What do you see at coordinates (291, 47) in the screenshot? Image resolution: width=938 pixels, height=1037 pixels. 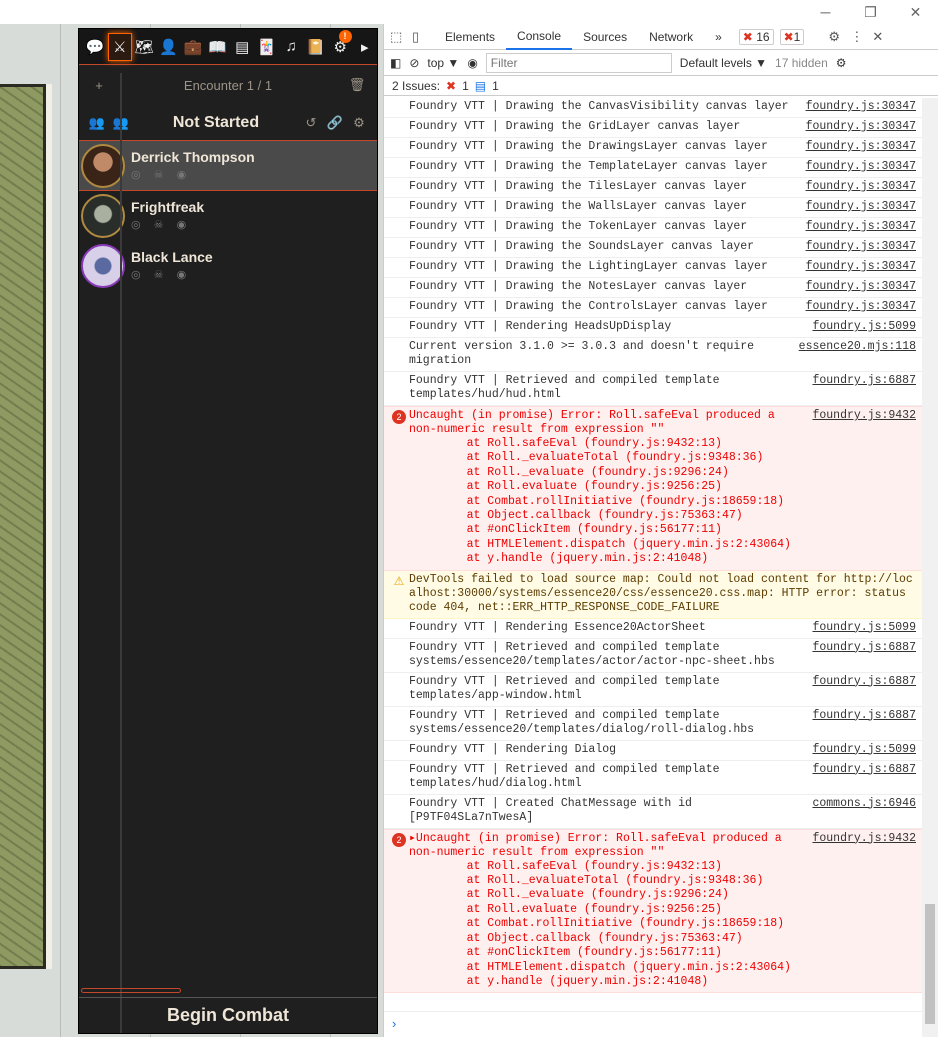 I see `playlists-tab-icon: ♫` at bounding box center [291, 47].